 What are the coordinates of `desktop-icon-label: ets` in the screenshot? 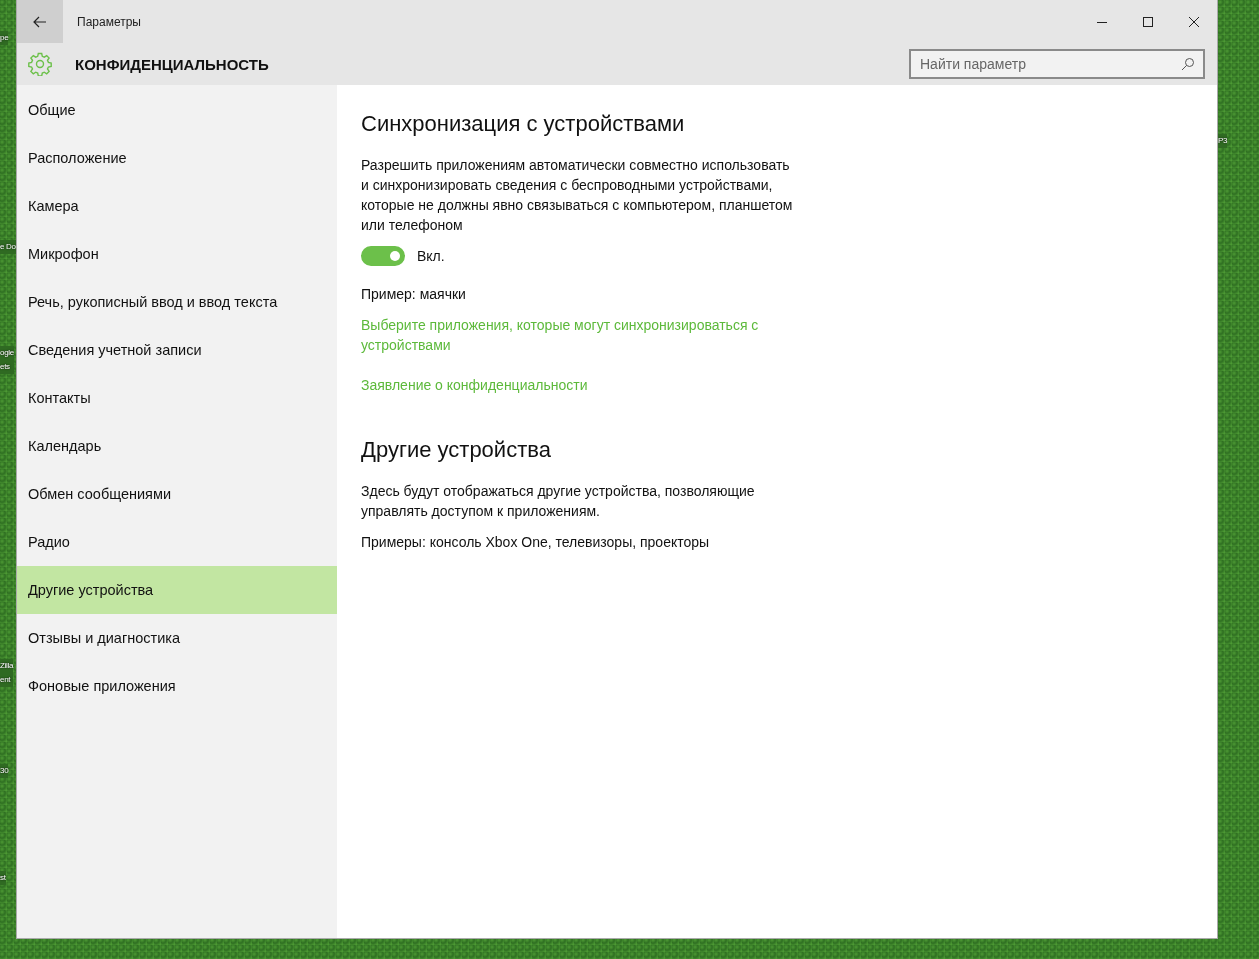 It's located at (7, 367).